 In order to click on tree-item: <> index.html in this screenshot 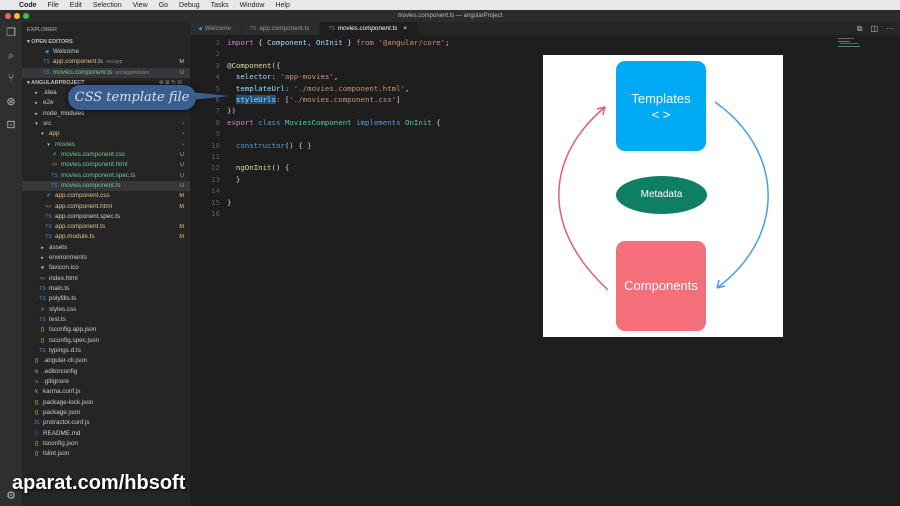, I will do `click(106, 279)`.